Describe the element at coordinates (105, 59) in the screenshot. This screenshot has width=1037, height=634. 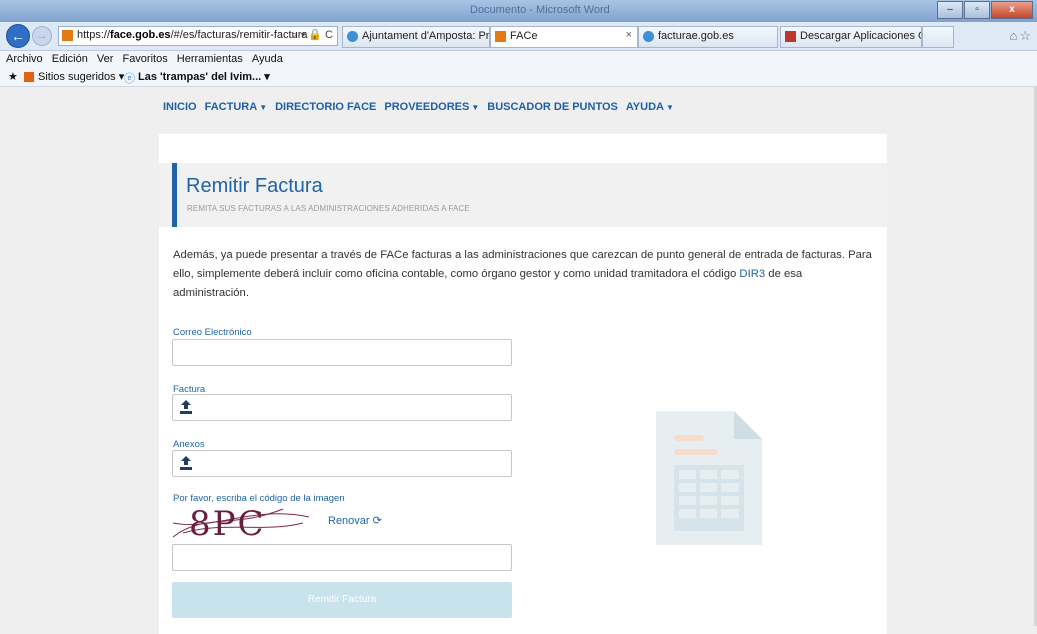
I see `menu-ver: Ver` at that location.